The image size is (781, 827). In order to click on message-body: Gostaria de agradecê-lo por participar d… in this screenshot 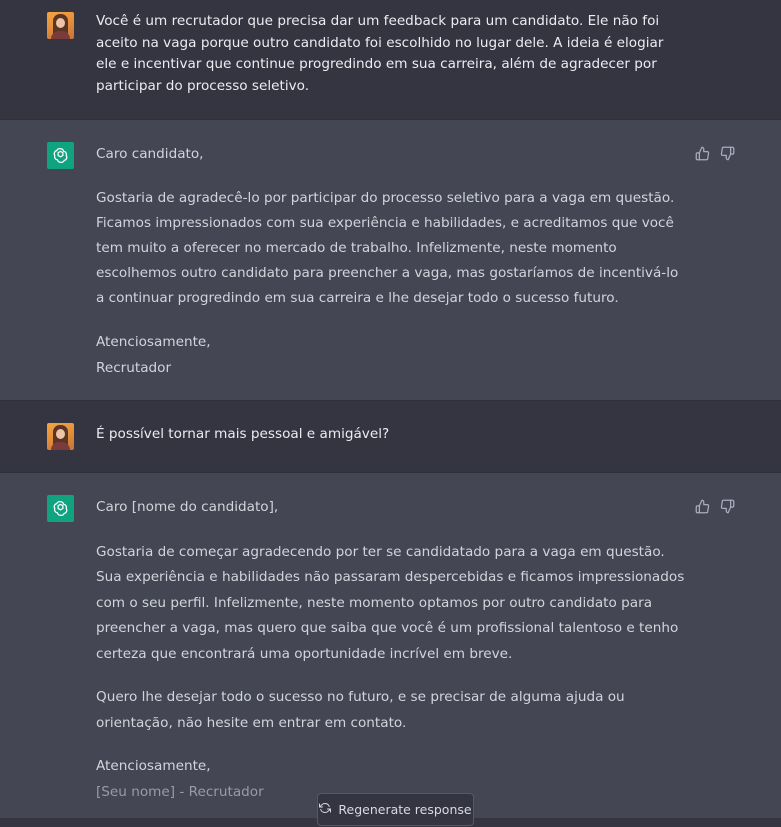, I will do `click(387, 247)`.